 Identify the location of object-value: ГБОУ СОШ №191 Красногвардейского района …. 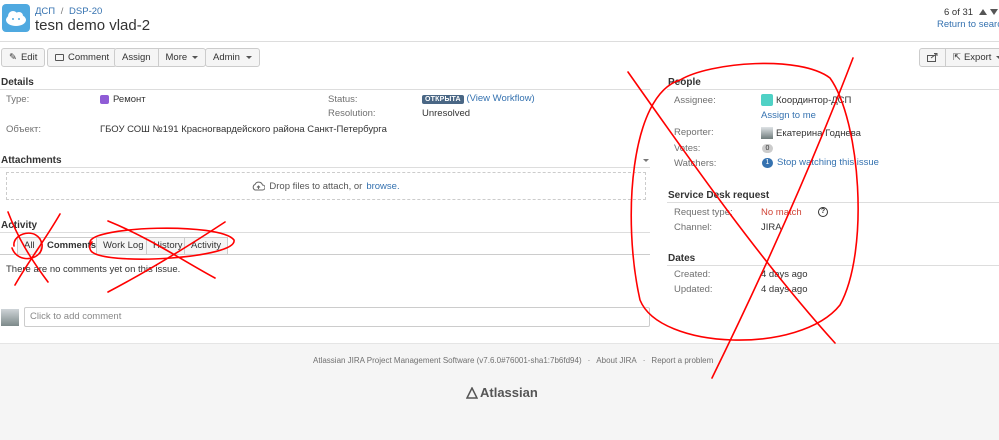
(243, 129).